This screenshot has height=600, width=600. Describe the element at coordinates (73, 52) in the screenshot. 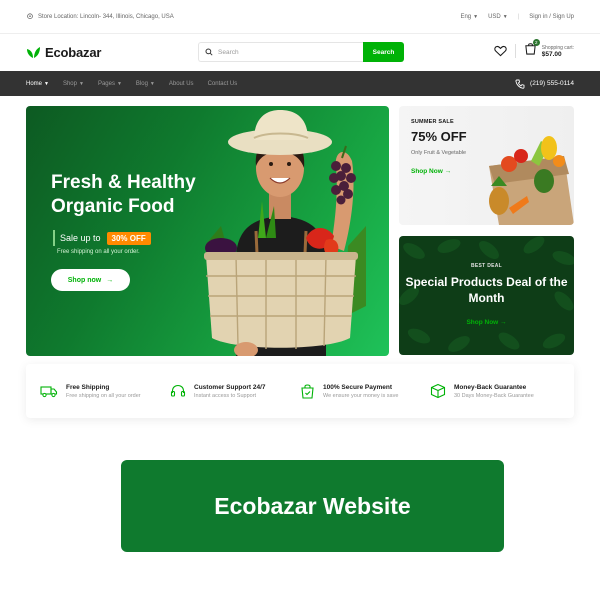

I see `logo-text: Ecobazar` at that location.